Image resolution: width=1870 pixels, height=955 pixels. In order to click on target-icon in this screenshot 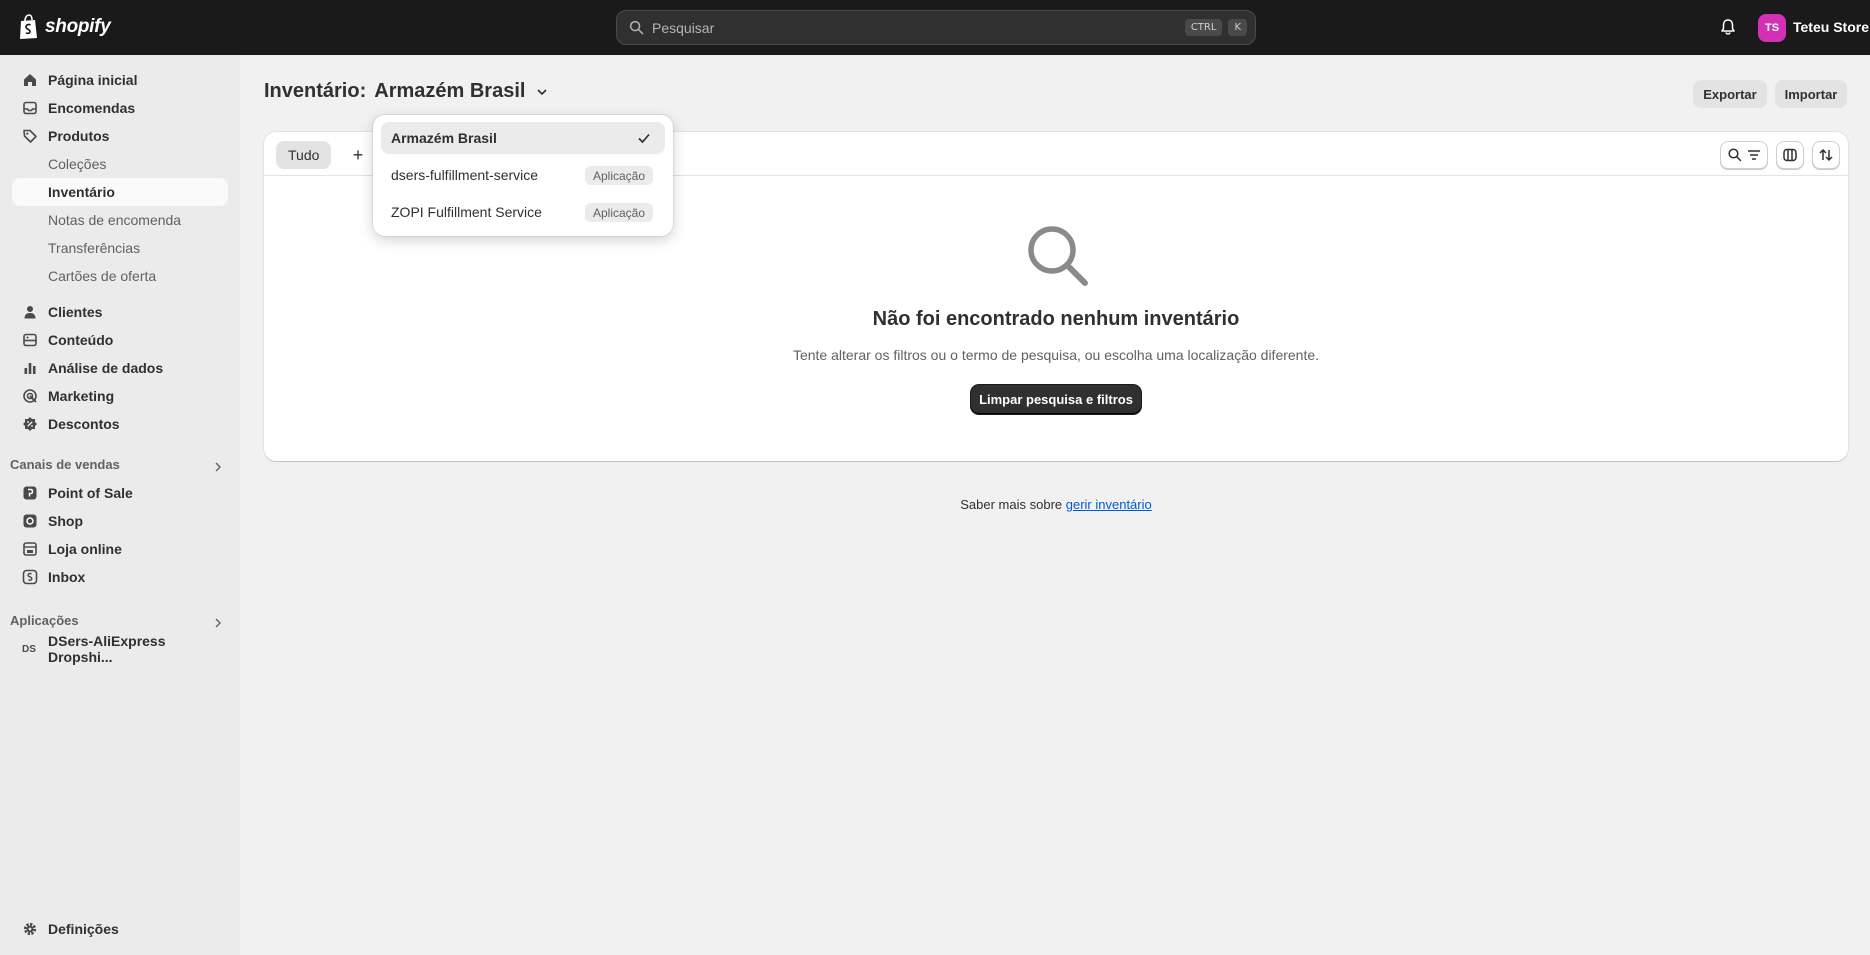, I will do `click(30, 396)`.